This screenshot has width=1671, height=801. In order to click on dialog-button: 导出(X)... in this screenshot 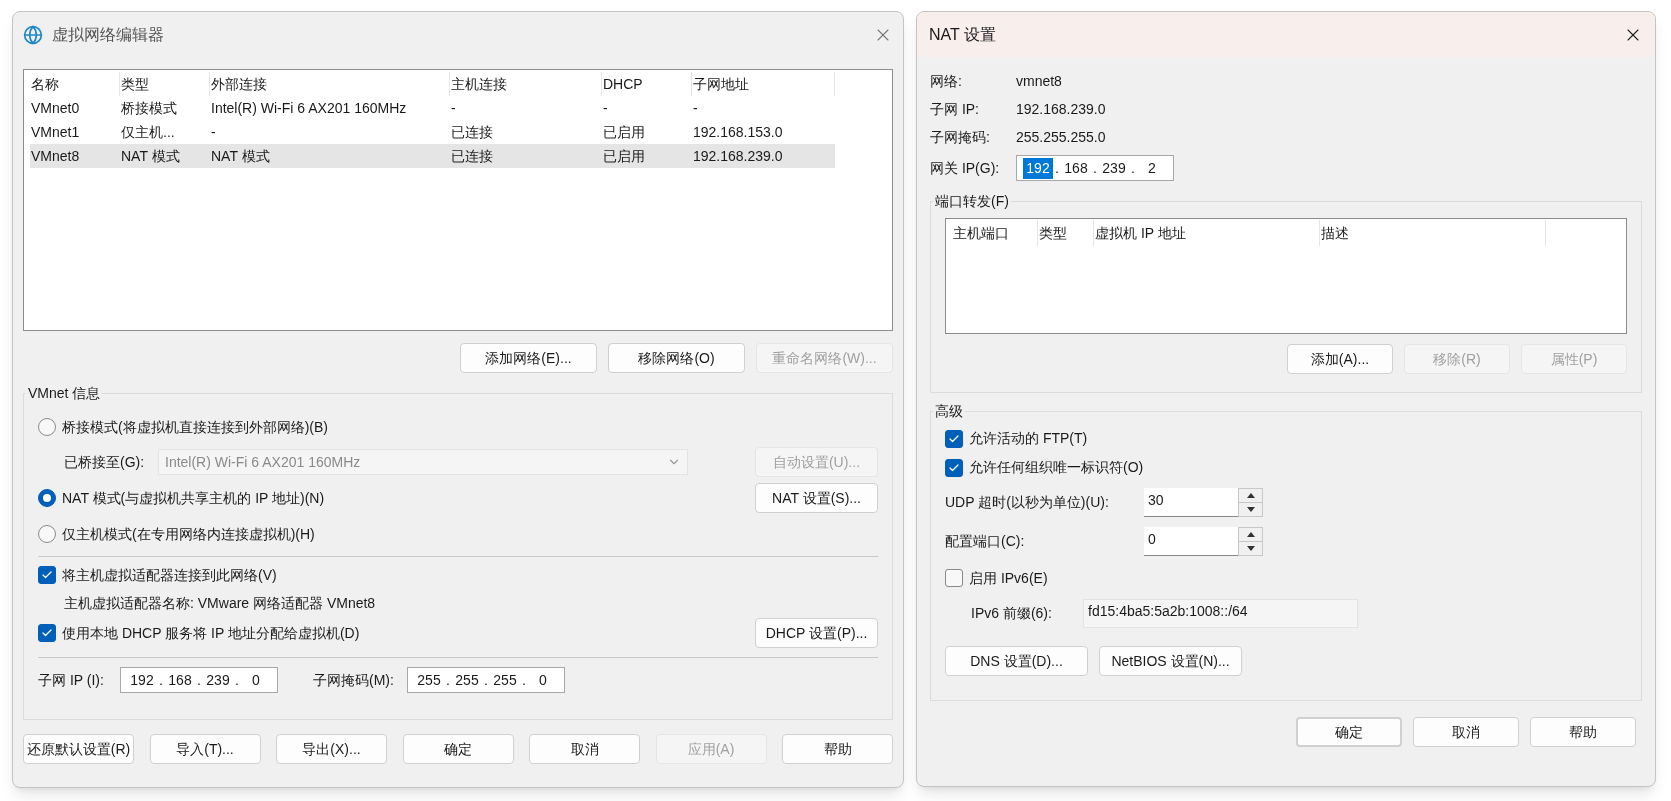, I will do `click(331, 749)`.